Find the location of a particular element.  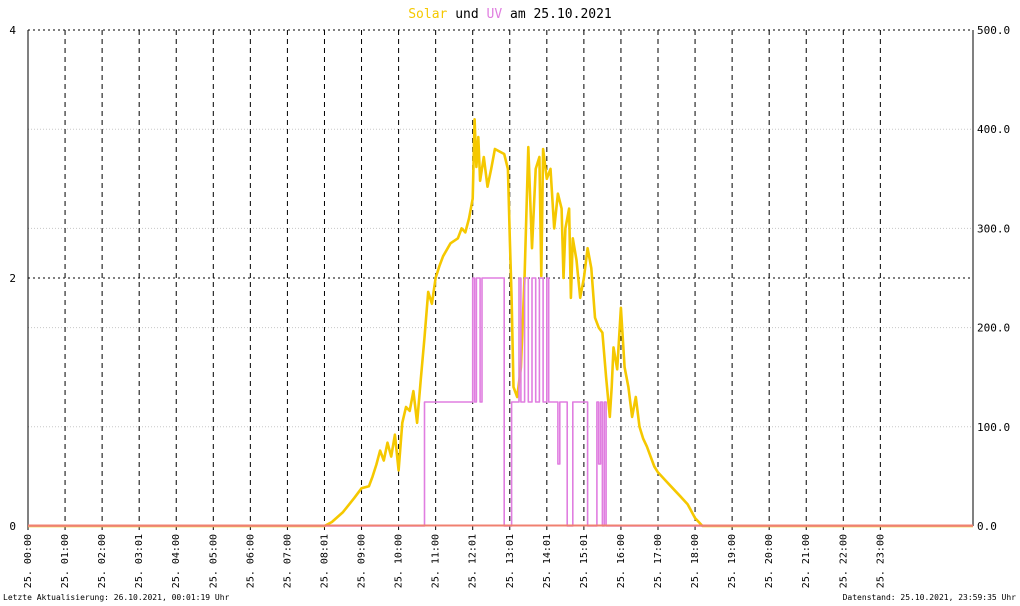

y-right-tick-label: 500.0 is located at coordinates (993, 30).